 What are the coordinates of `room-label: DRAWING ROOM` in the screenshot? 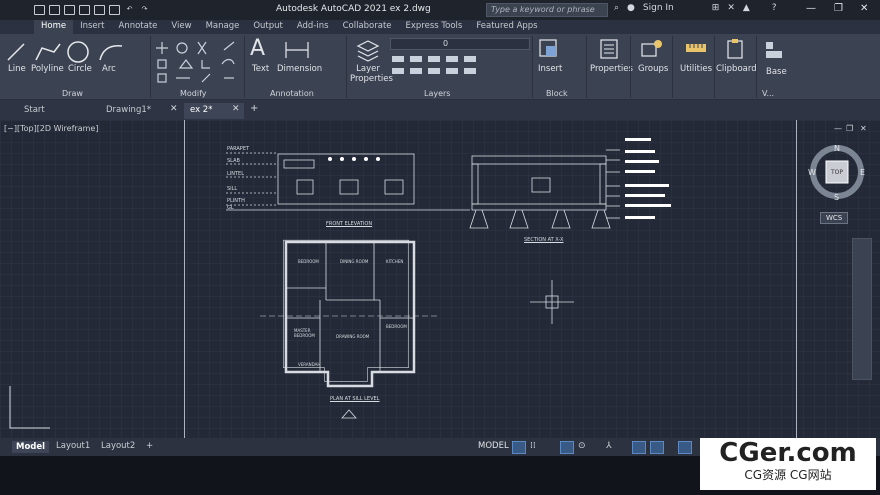 It's located at (353, 336).